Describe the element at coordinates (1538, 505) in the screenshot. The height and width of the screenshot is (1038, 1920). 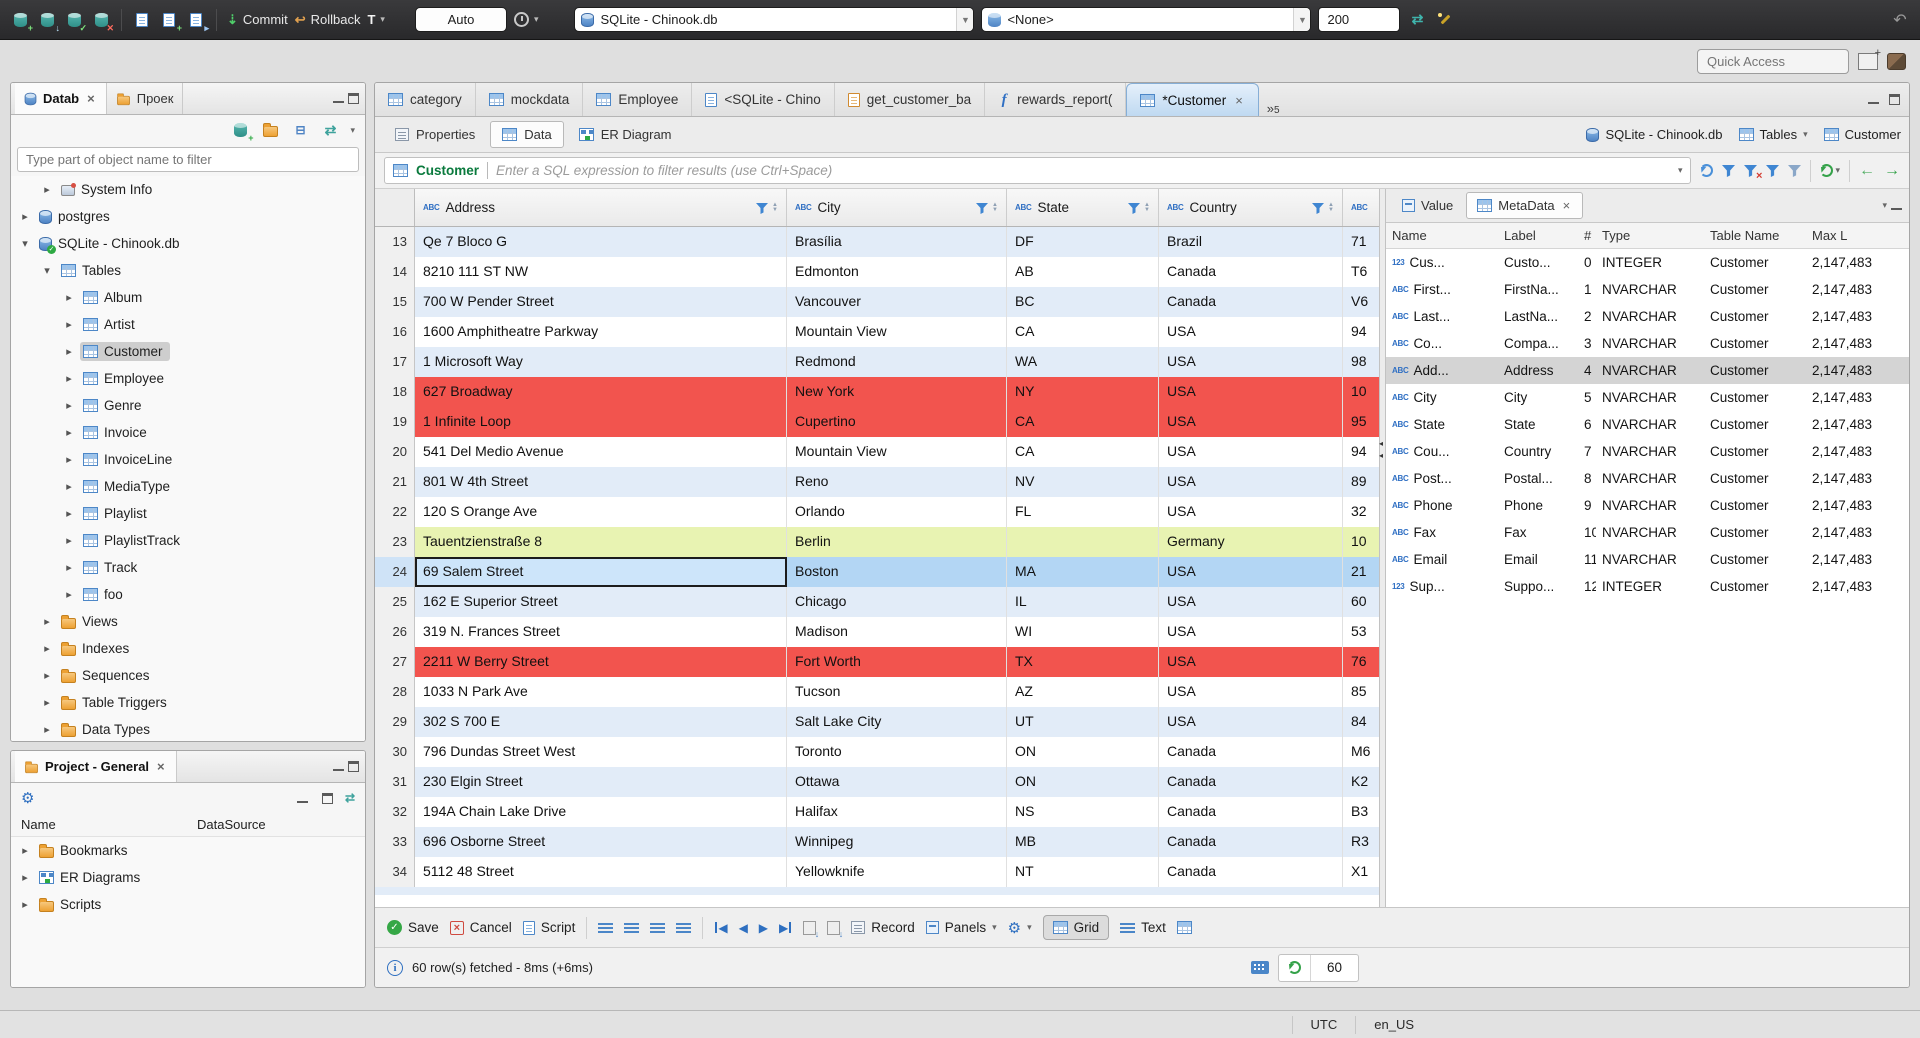
I see `metadata-cell-label: Phone` at that location.